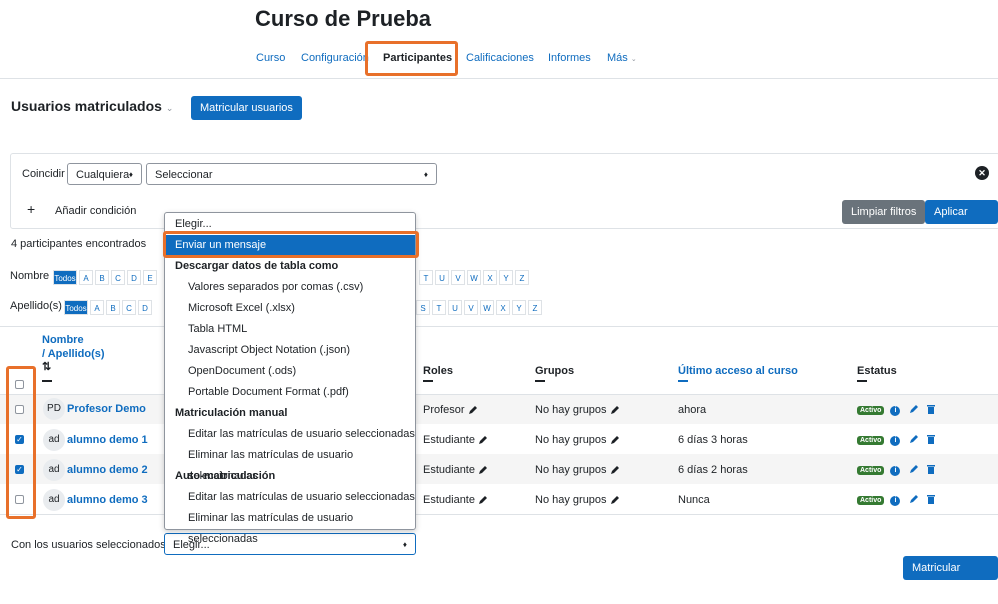  Describe the element at coordinates (442, 277) in the screenshot. I see `first-initial-letter: U` at that location.